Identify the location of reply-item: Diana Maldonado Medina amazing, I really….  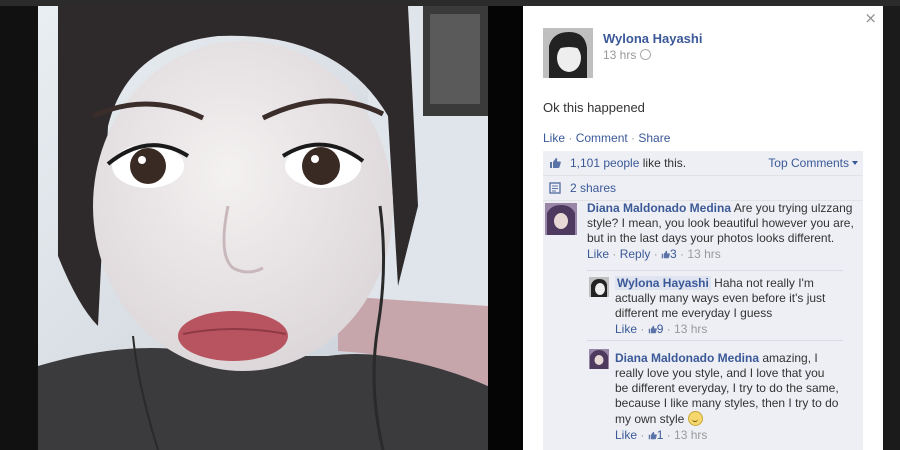
(715, 393).